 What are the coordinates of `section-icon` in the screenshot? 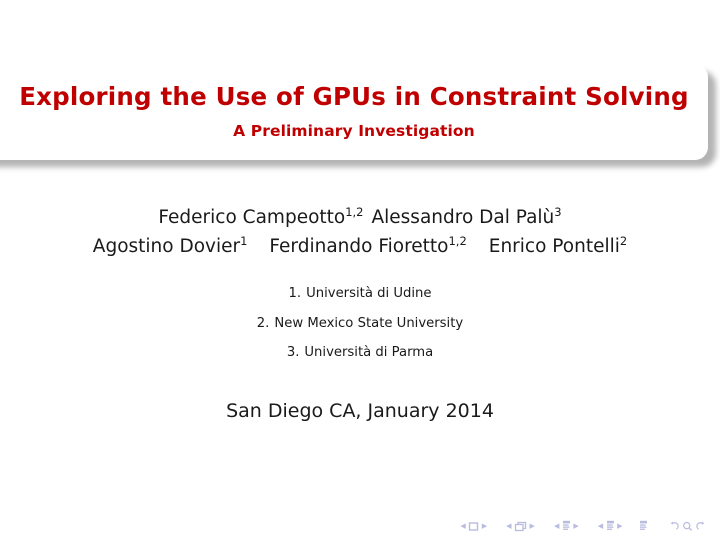 It's located at (610, 526).